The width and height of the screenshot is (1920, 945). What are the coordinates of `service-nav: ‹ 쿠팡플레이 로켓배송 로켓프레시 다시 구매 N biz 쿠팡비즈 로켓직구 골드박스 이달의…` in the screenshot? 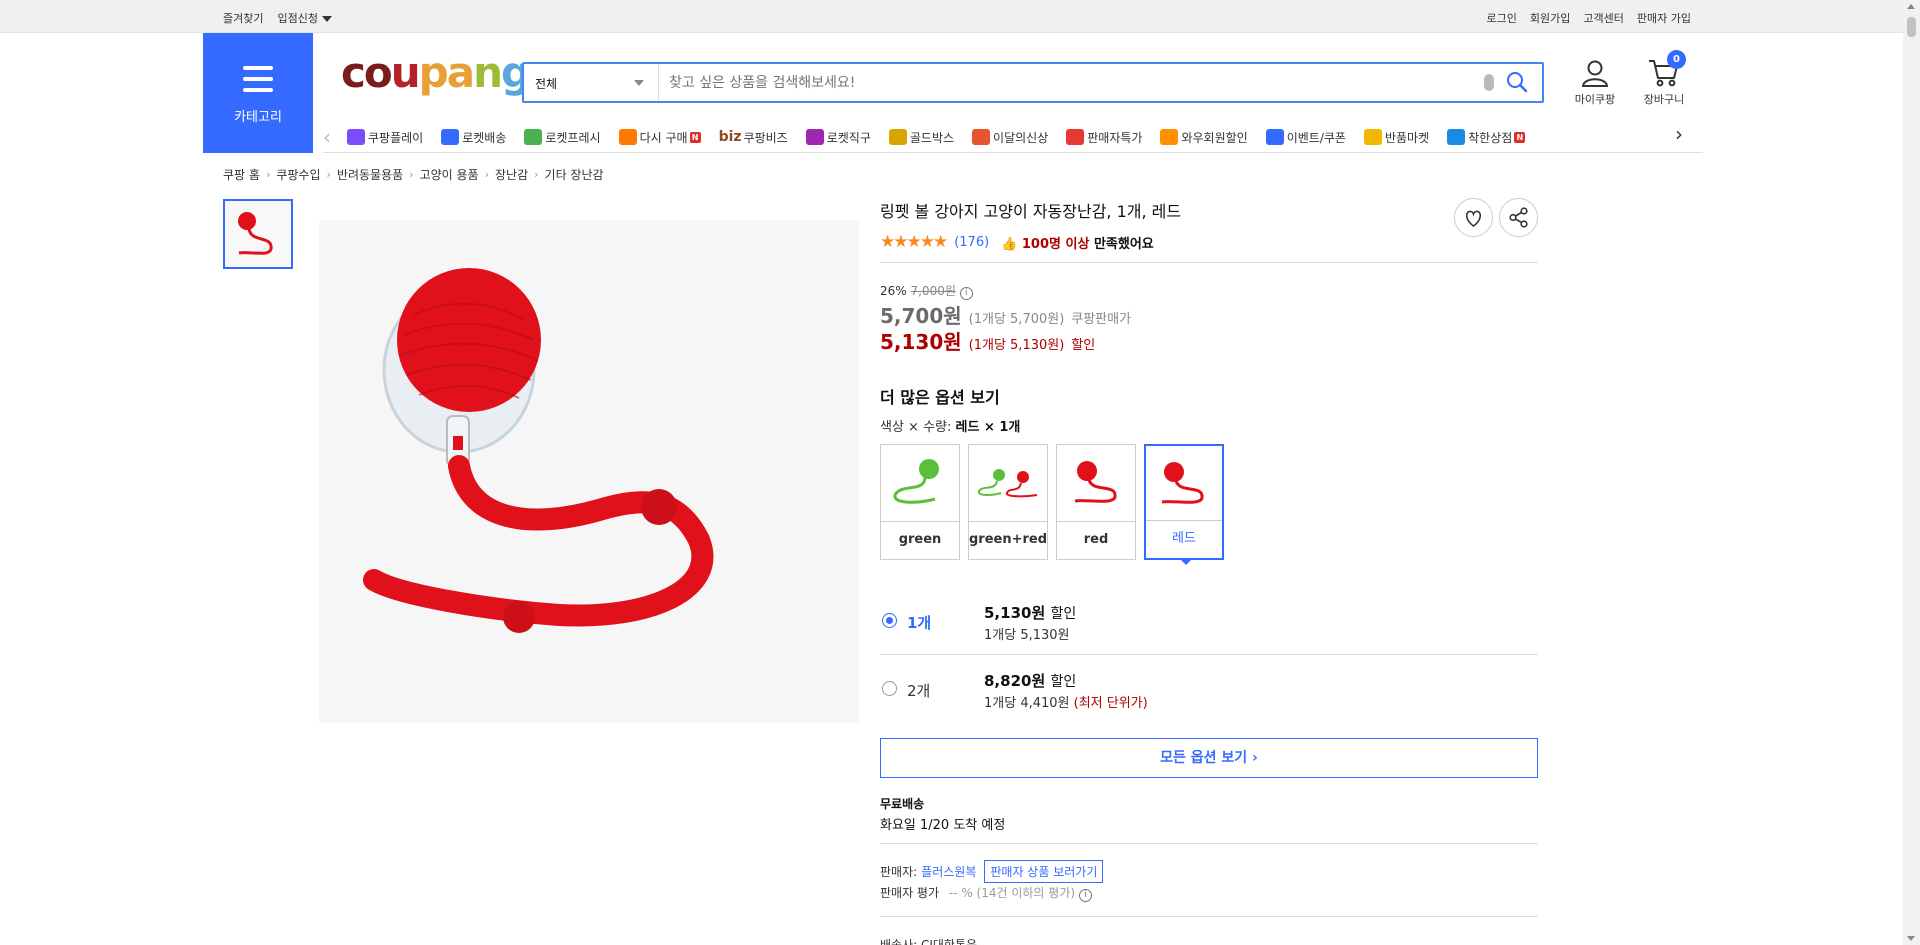 It's located at (1008, 137).